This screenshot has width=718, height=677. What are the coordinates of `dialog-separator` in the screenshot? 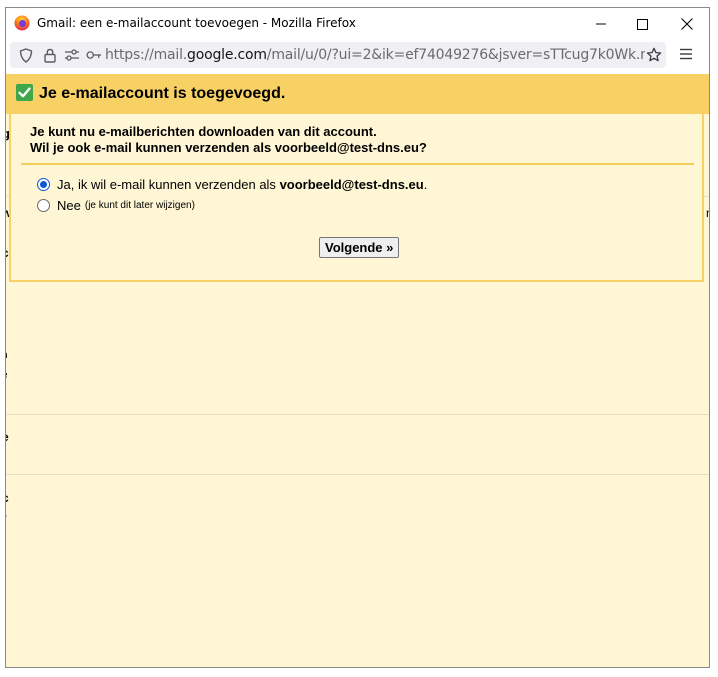 It's located at (357, 164).